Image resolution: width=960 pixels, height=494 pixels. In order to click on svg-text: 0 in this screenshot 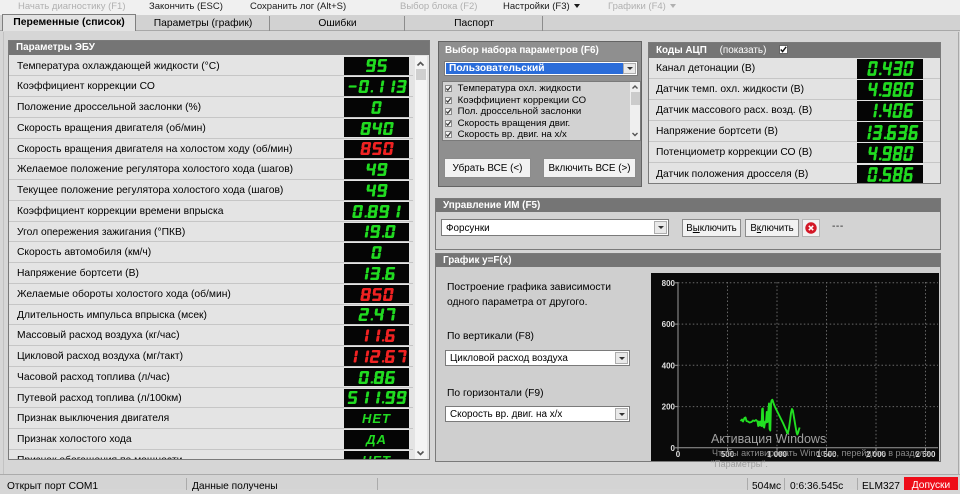, I will do `click(678, 454)`.